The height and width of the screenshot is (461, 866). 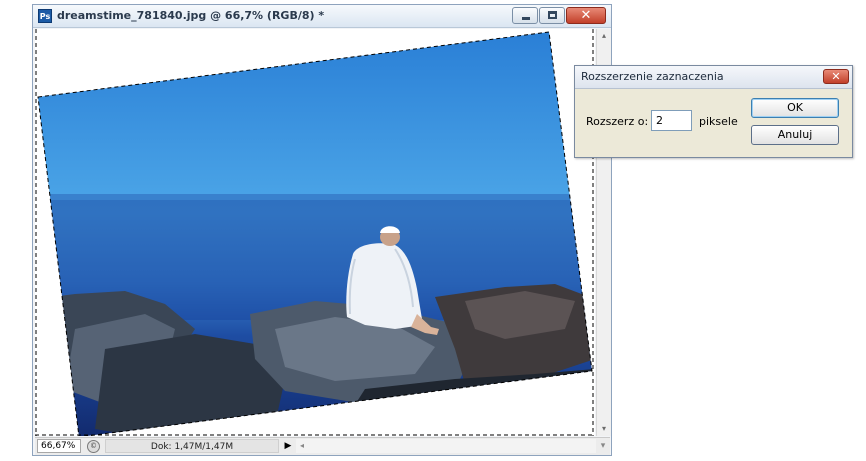 I want to click on scroll-up-icon: ▴, so click(x=604, y=36).